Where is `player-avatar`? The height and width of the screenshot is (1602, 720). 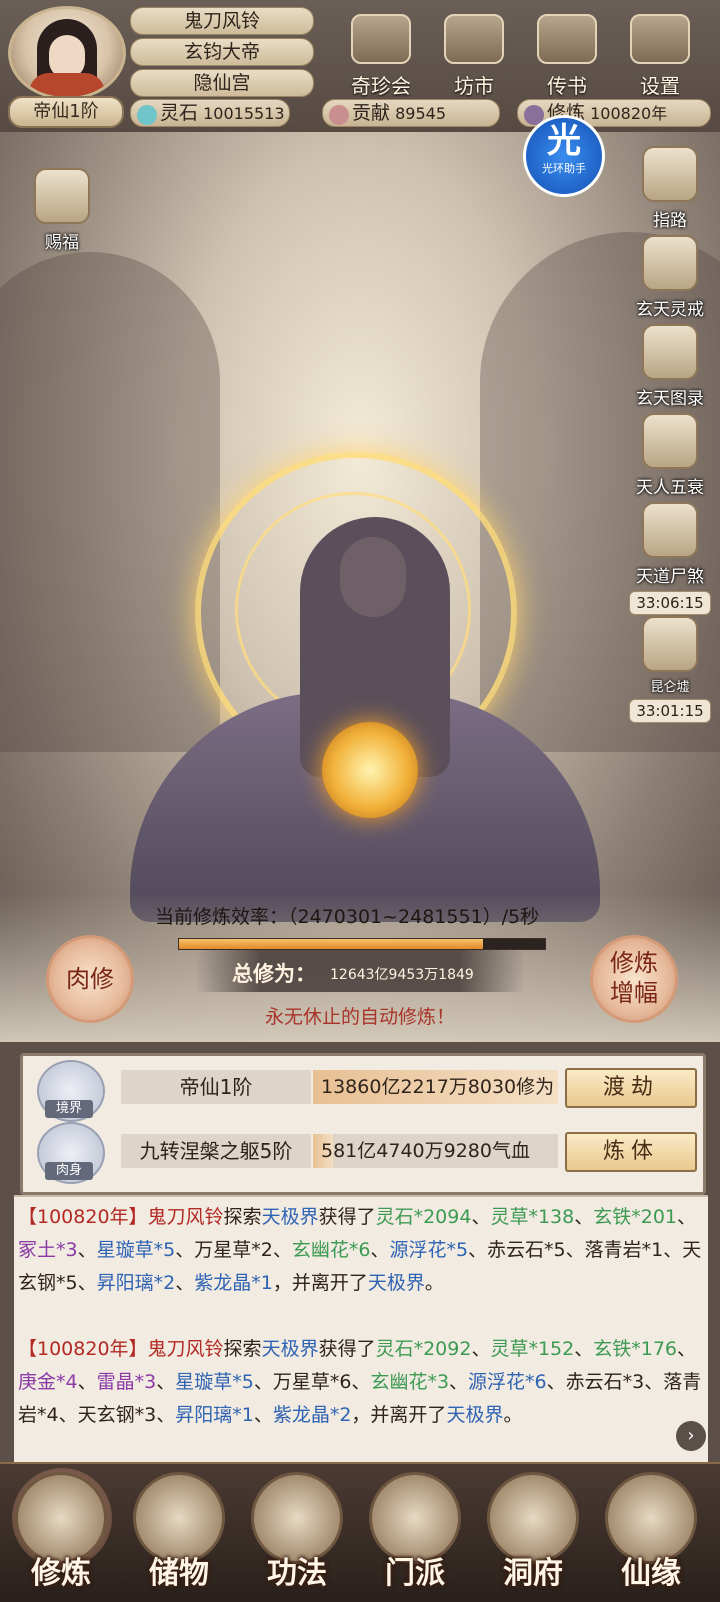
player-avatar is located at coordinates (67, 53).